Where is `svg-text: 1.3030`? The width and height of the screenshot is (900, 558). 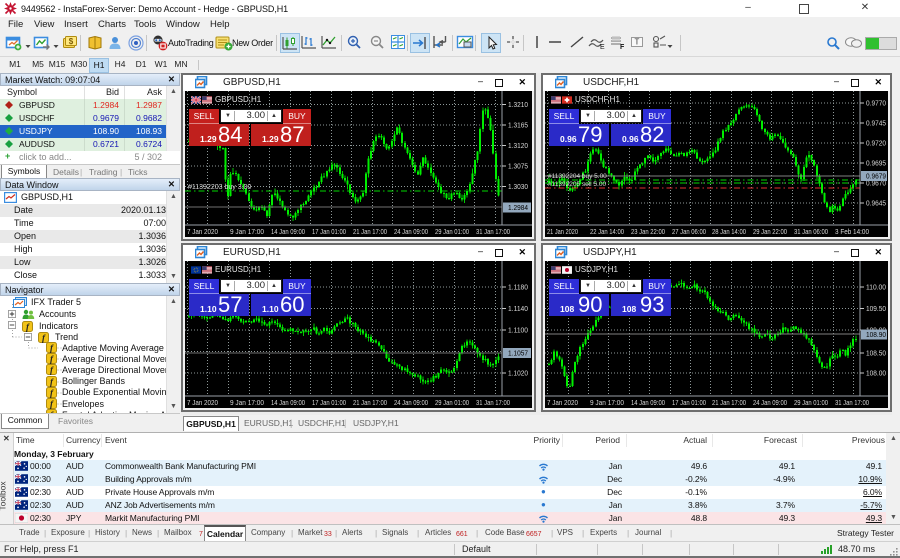 svg-text: 1.3030 is located at coordinates (518, 186).